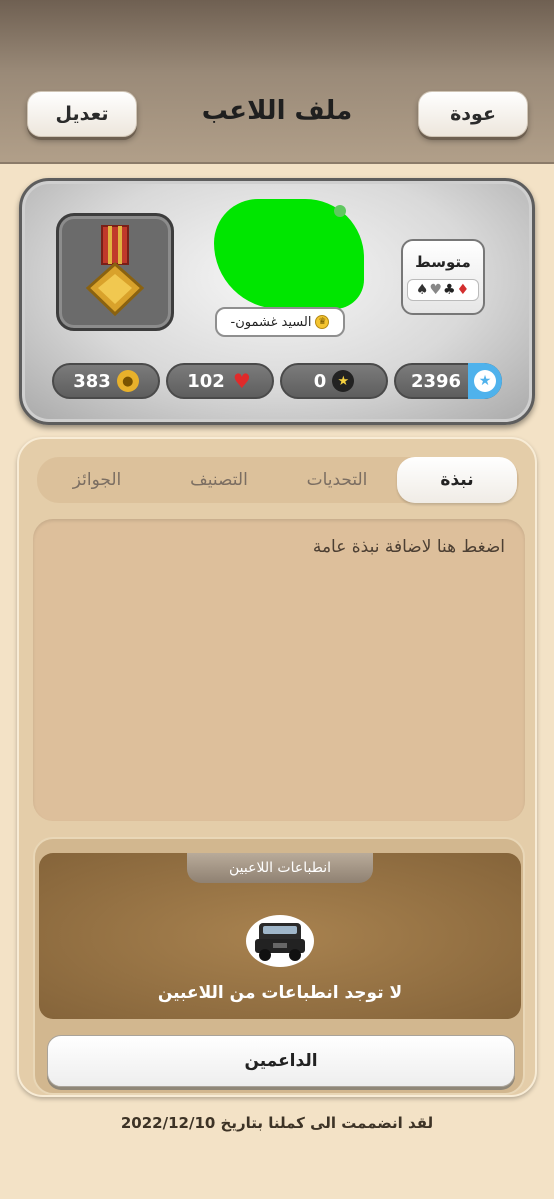  I want to click on level-label: متوسط, so click(443, 262).